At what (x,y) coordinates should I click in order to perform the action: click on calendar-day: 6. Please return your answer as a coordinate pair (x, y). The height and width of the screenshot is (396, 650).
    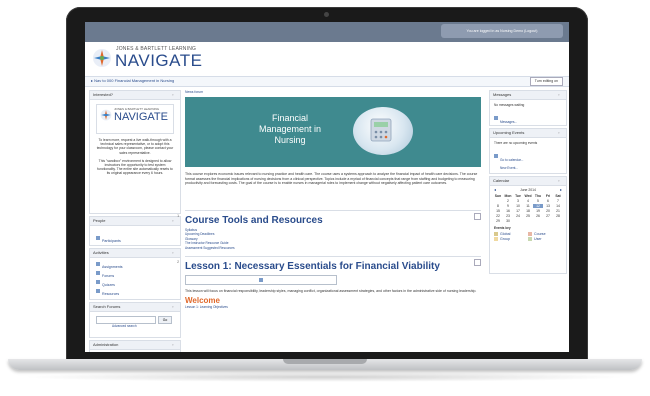
    Looking at the image, I should click on (548, 201).